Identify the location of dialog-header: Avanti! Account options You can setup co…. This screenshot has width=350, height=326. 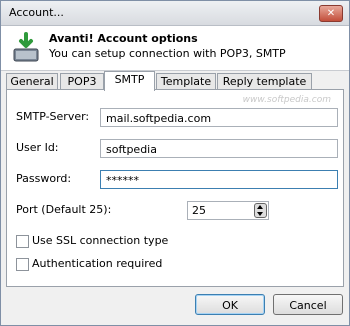
(175, 48).